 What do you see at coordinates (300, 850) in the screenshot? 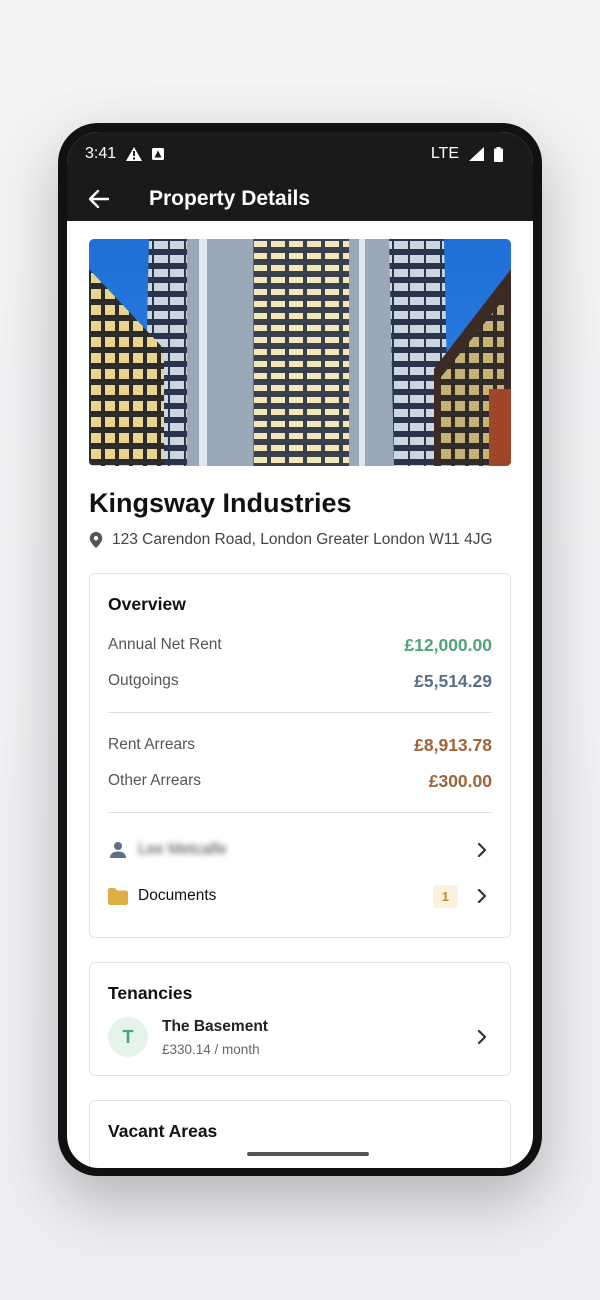
I see `contact-link: Lee Metcalfe` at bounding box center [300, 850].